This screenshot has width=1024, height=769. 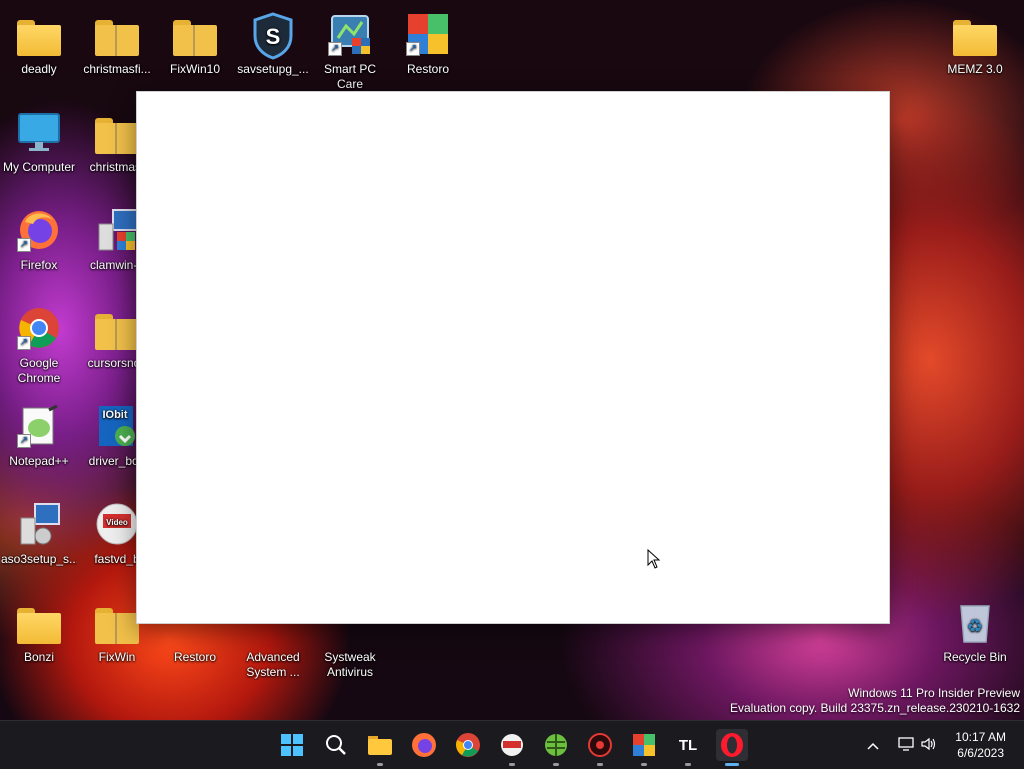 I want to click on system-tray, so click(x=901, y=745).